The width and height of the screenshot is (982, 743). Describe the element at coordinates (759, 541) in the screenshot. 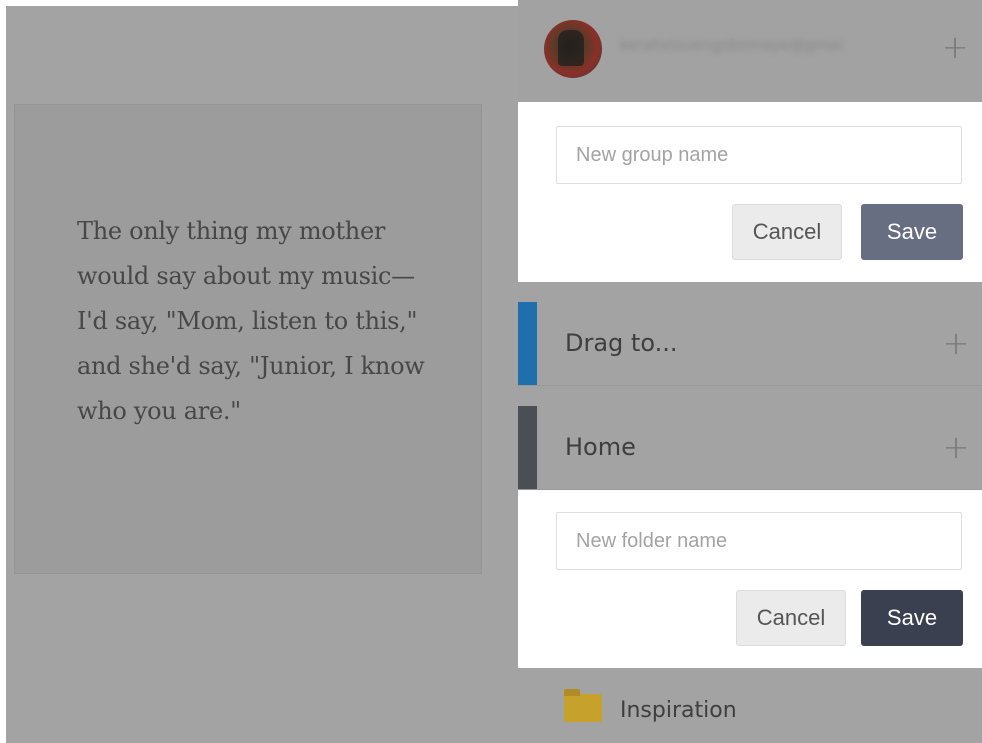

I see `new-folder-name-input` at that location.